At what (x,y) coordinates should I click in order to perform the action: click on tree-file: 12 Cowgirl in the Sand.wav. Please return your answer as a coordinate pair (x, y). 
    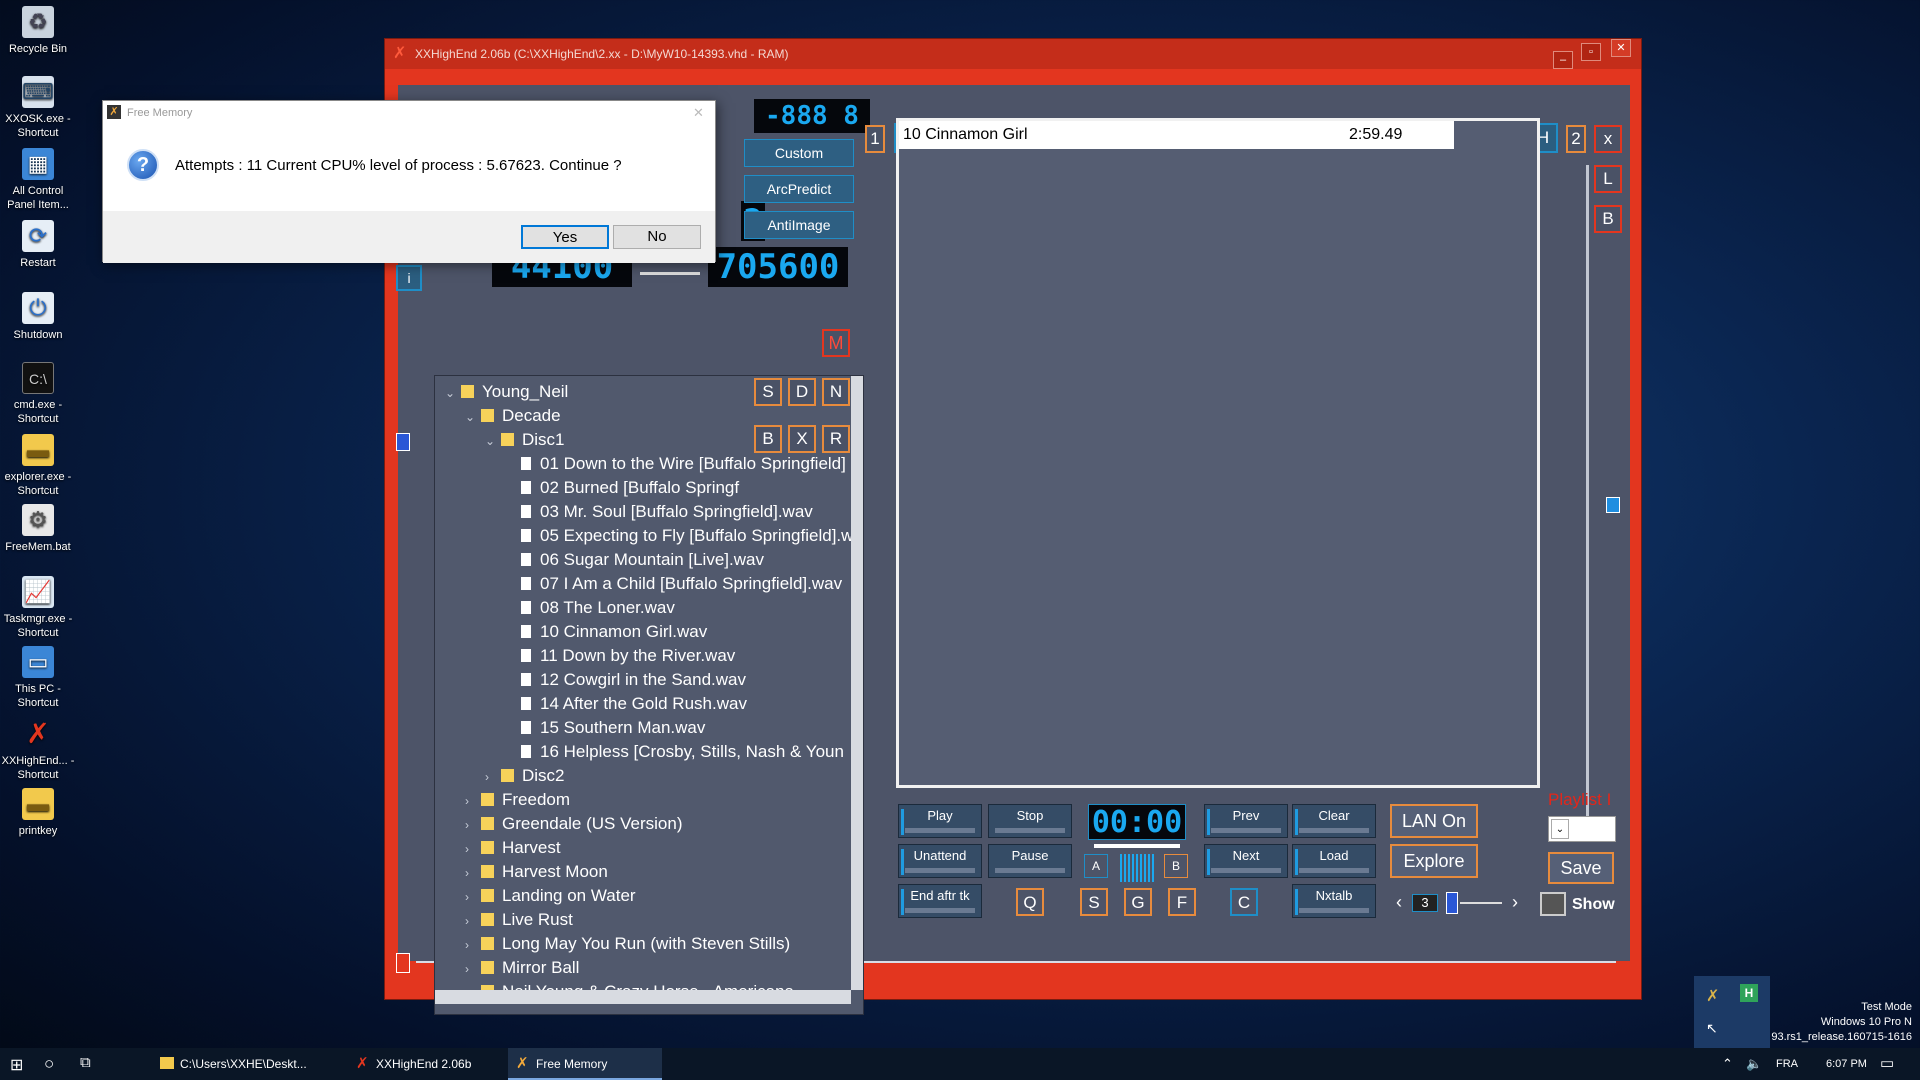
    Looking at the image, I should click on (625, 680).